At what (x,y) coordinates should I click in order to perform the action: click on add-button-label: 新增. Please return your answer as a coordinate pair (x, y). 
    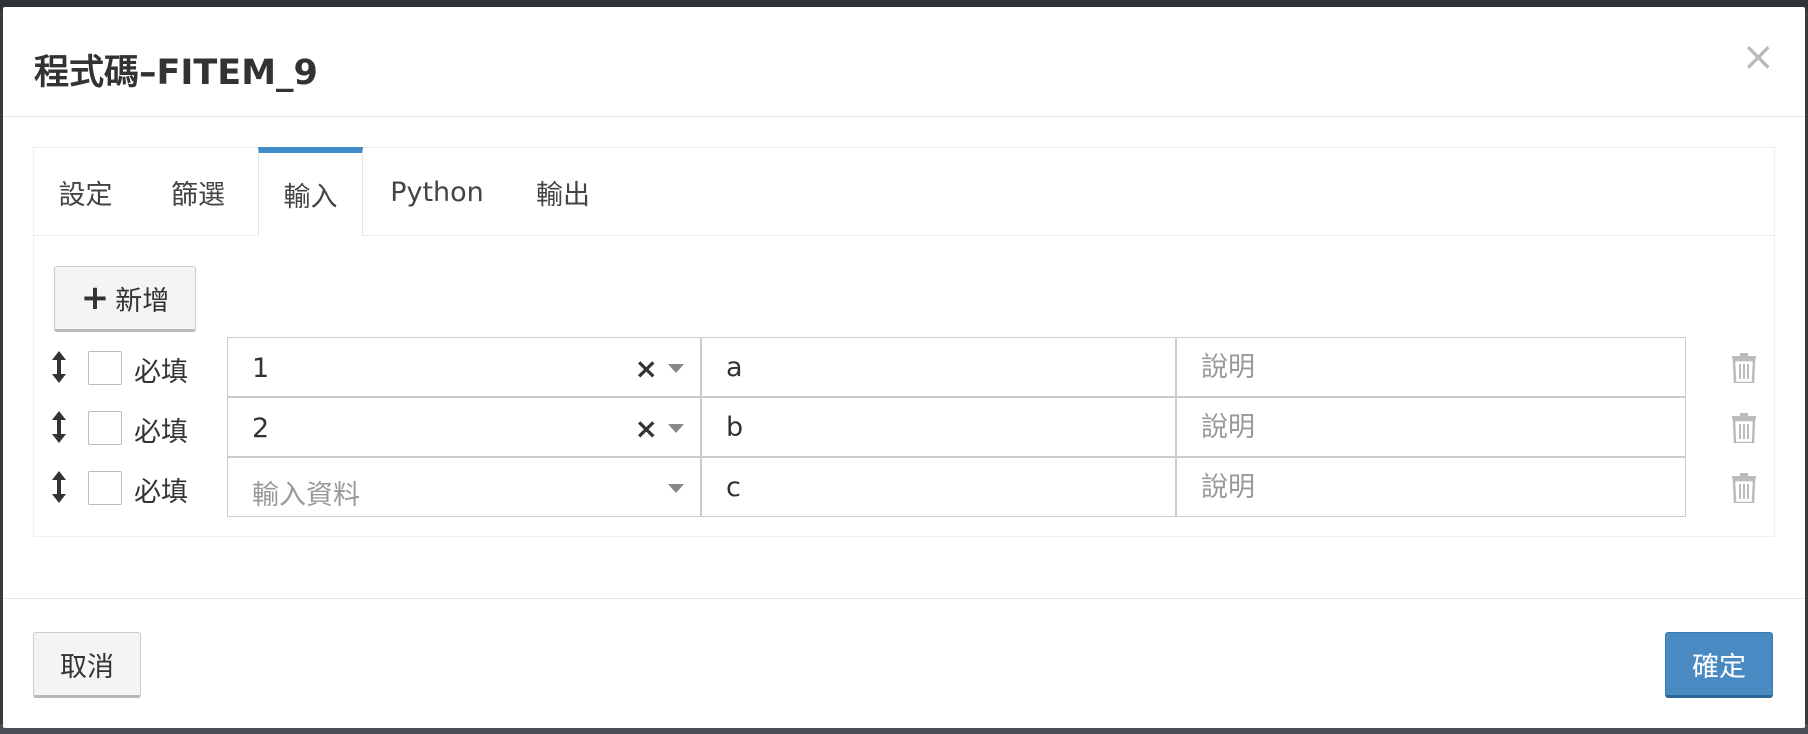
    Looking at the image, I should click on (142, 301).